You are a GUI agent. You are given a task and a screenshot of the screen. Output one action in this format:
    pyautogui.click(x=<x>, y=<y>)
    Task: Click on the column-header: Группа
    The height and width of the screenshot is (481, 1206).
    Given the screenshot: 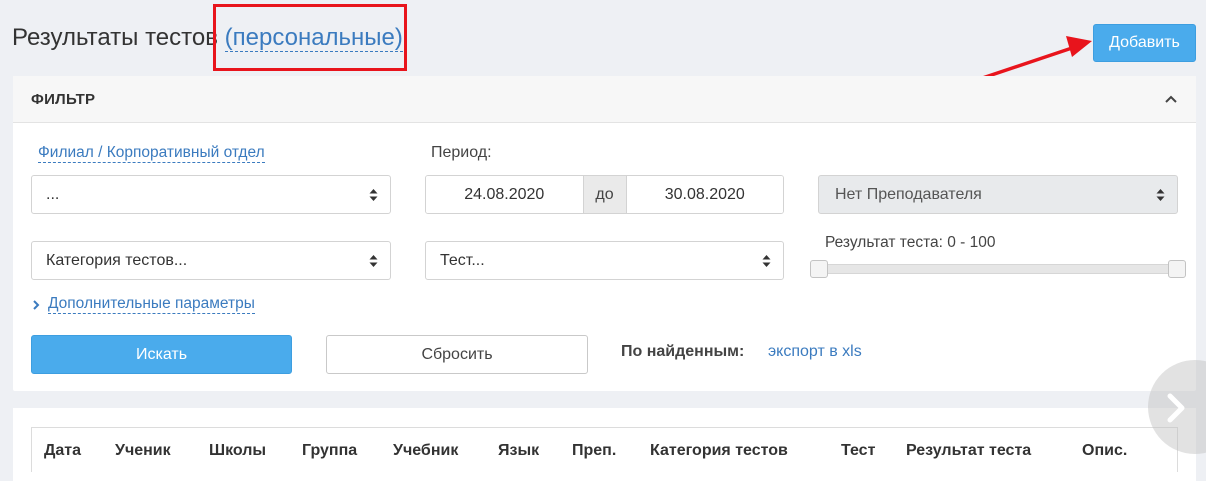 What is the action you would take?
    pyautogui.click(x=329, y=451)
    